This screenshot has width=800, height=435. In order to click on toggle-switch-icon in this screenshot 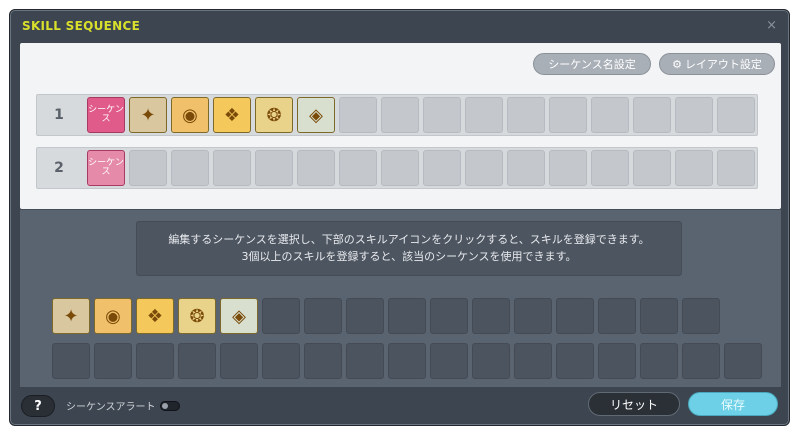, I will do `click(169, 405)`.